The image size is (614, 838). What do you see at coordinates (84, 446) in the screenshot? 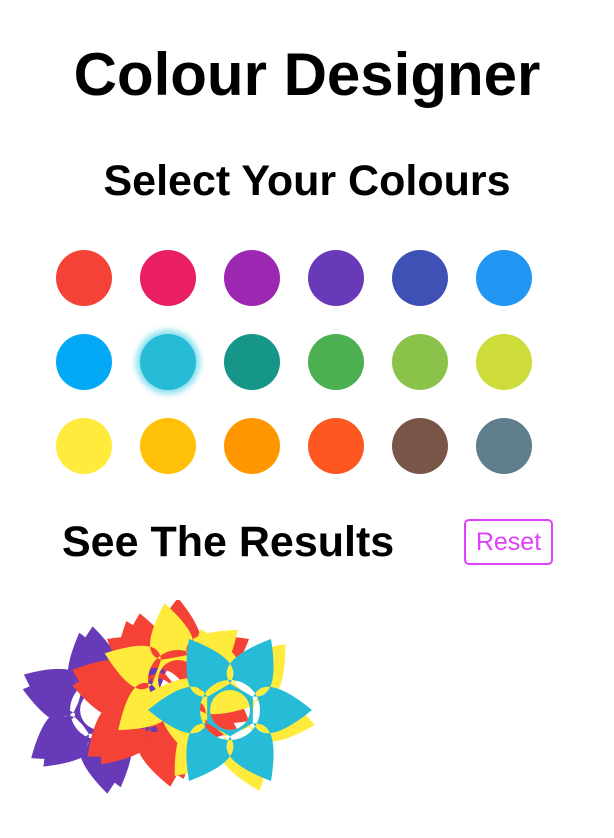
I see `swatch-yellow` at bounding box center [84, 446].